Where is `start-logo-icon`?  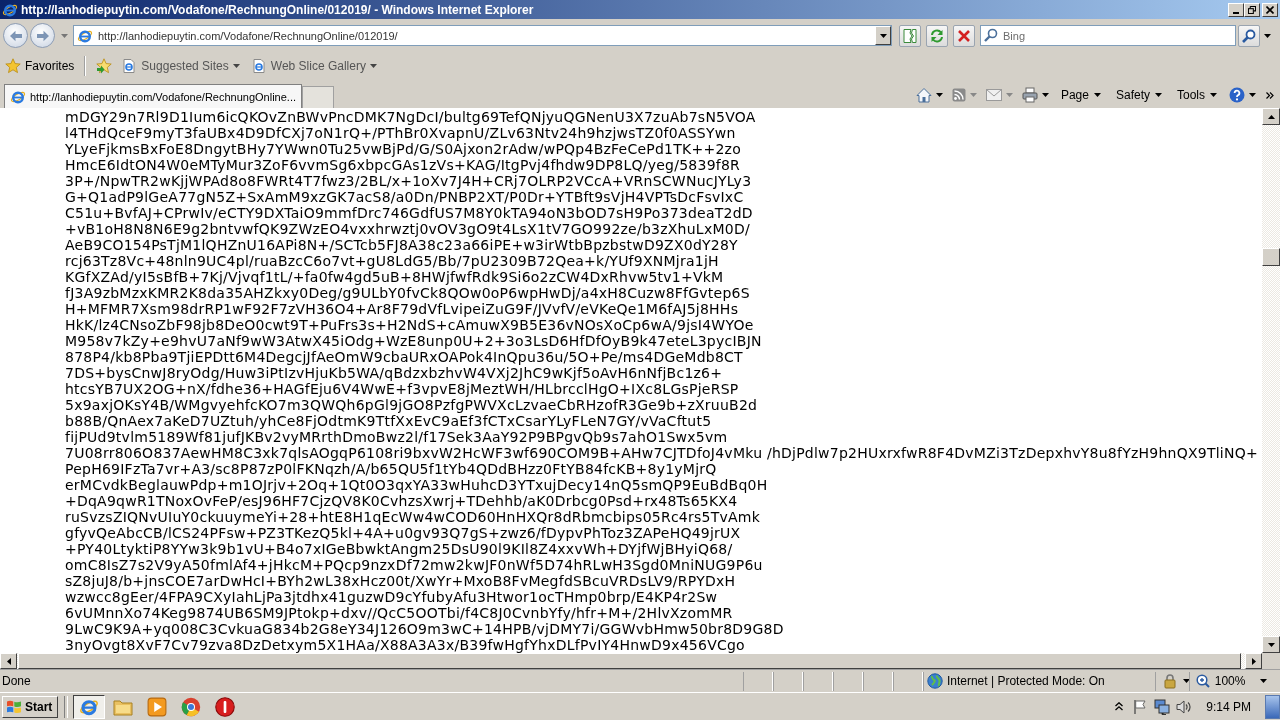 start-logo-icon is located at coordinates (14, 706).